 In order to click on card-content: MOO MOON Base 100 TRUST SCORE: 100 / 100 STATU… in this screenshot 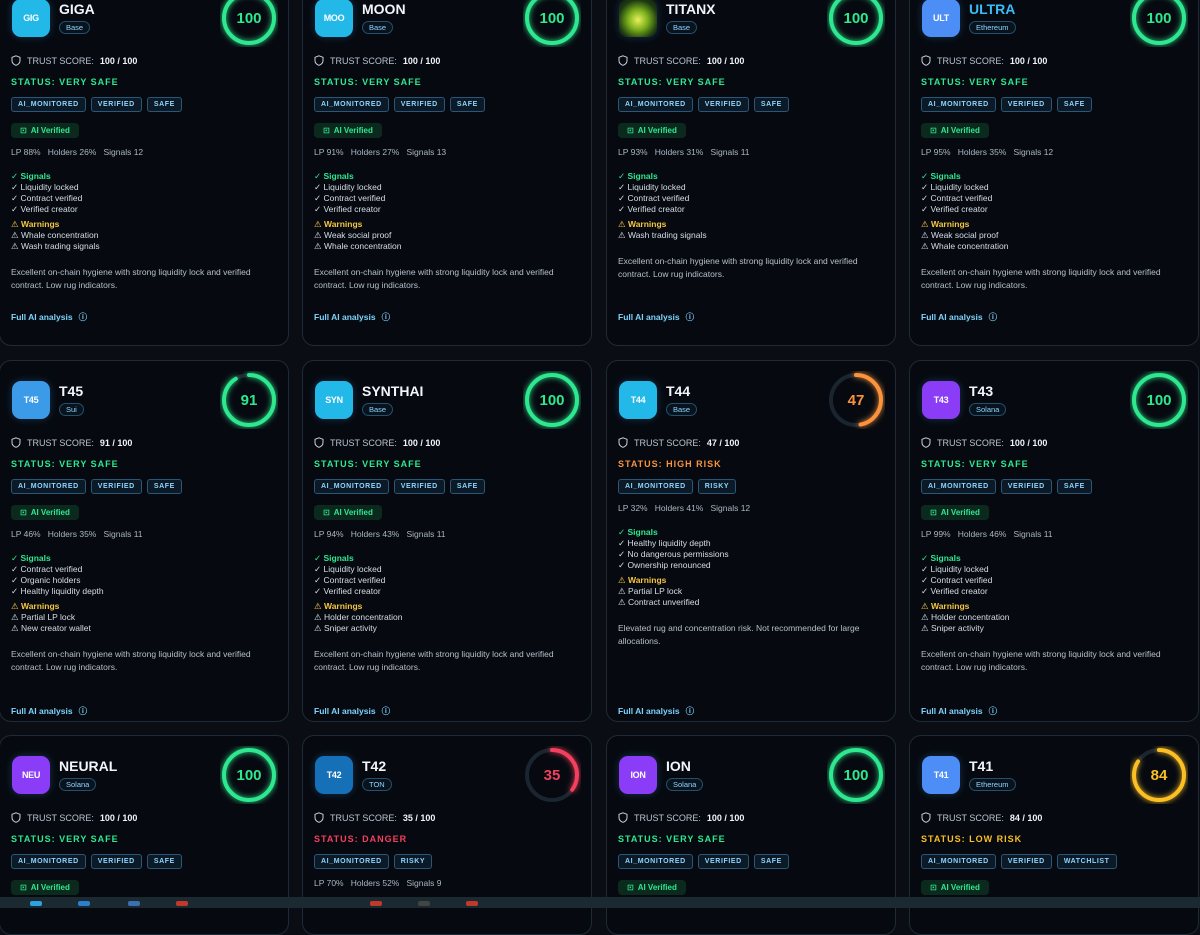, I will do `click(447, 172)`.